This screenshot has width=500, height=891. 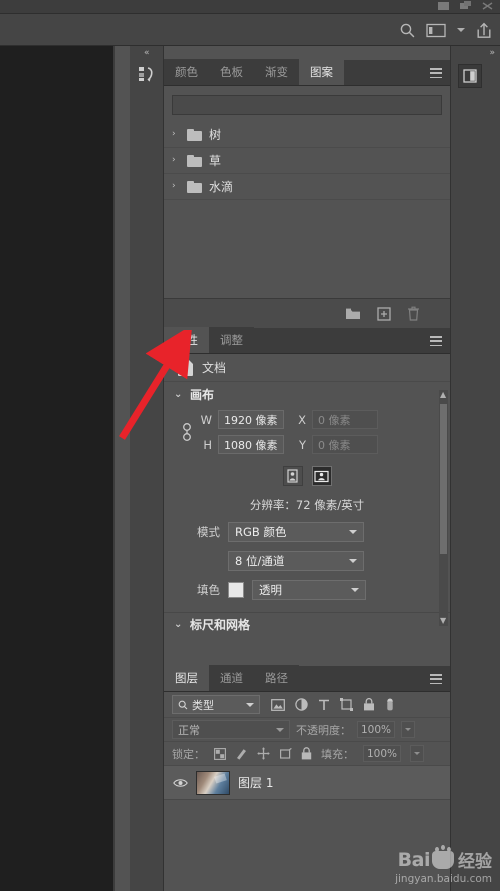 I want to click on folder-icon, so click(x=194, y=160).